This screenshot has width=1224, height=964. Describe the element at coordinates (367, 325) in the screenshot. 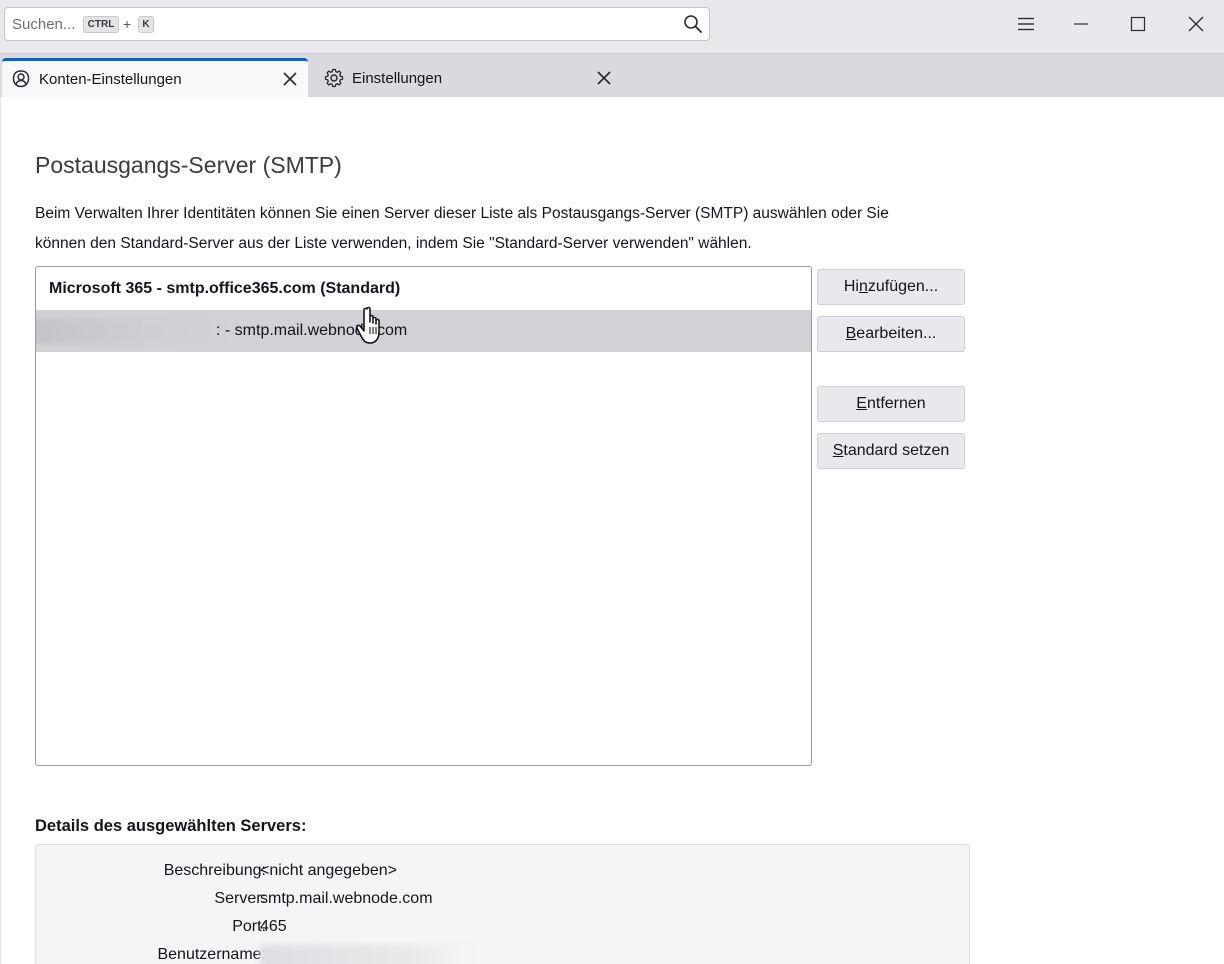

I see `hand-cursor-icon` at that location.